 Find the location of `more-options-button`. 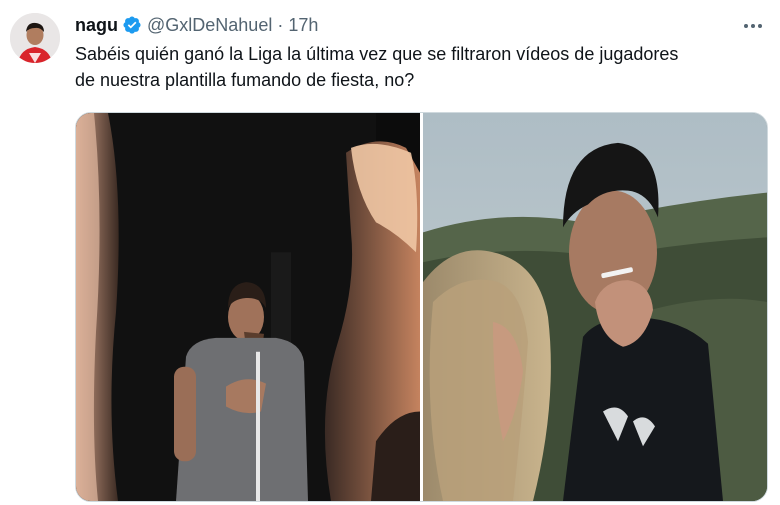

more-options-button is located at coordinates (753, 26).